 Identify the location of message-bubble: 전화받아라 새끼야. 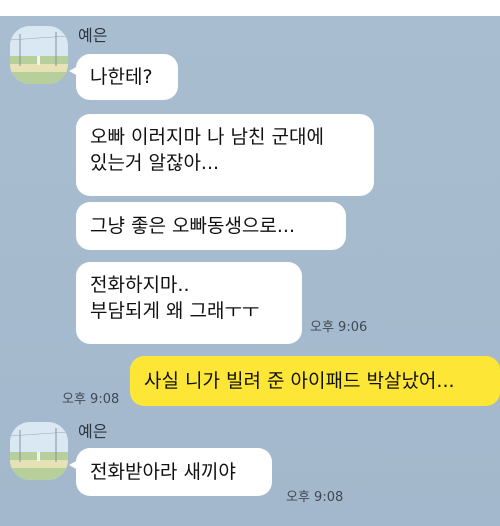
(170, 472).